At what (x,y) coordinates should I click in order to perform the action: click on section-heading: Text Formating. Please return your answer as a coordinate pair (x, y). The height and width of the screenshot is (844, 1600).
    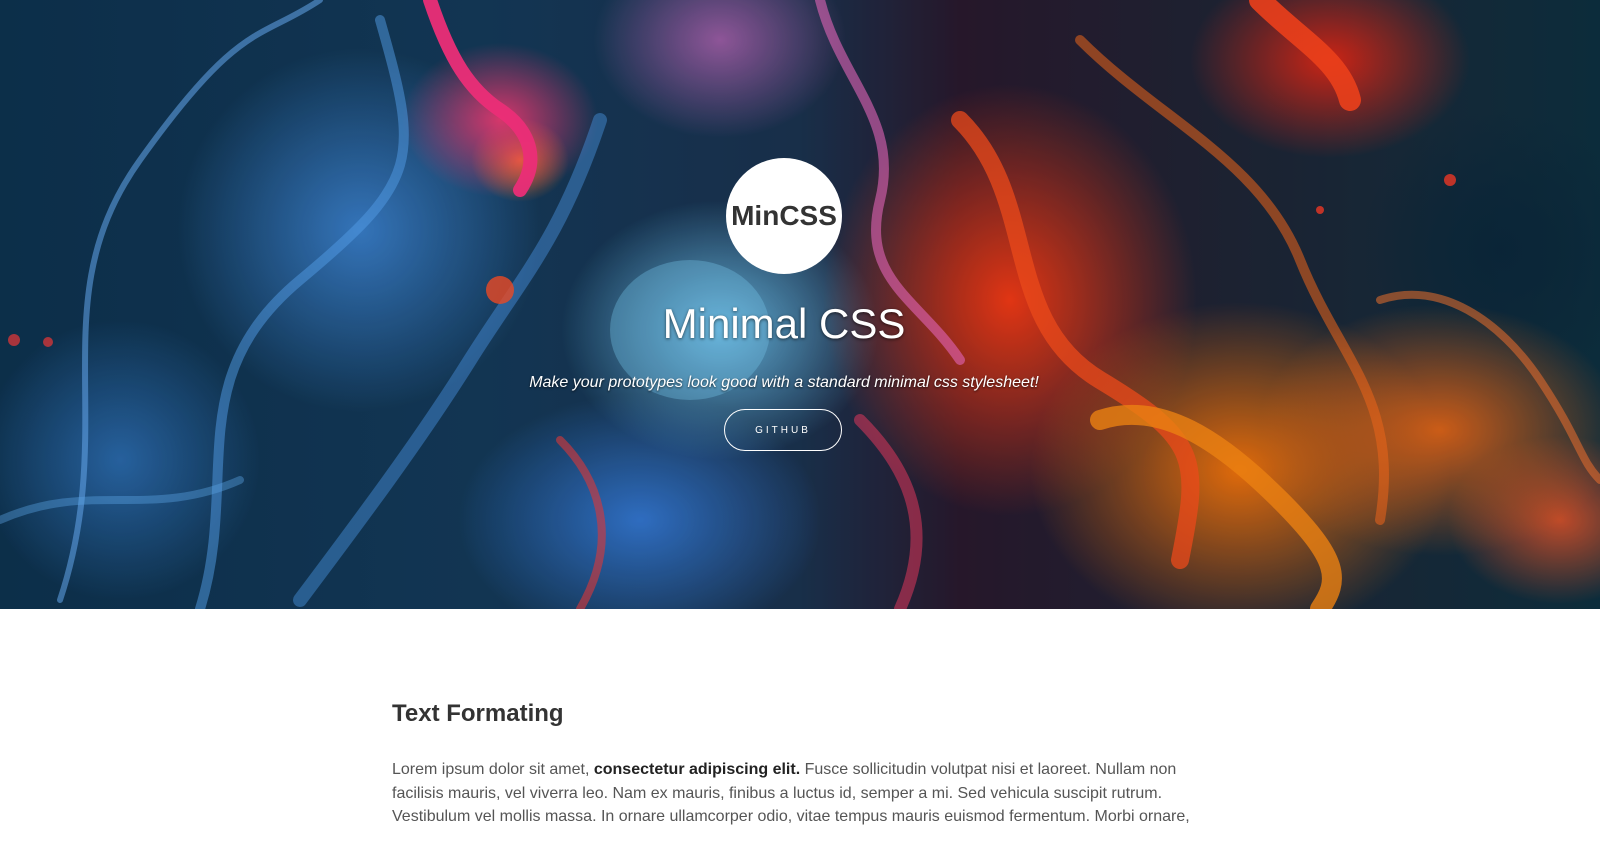
    Looking at the image, I should click on (478, 713).